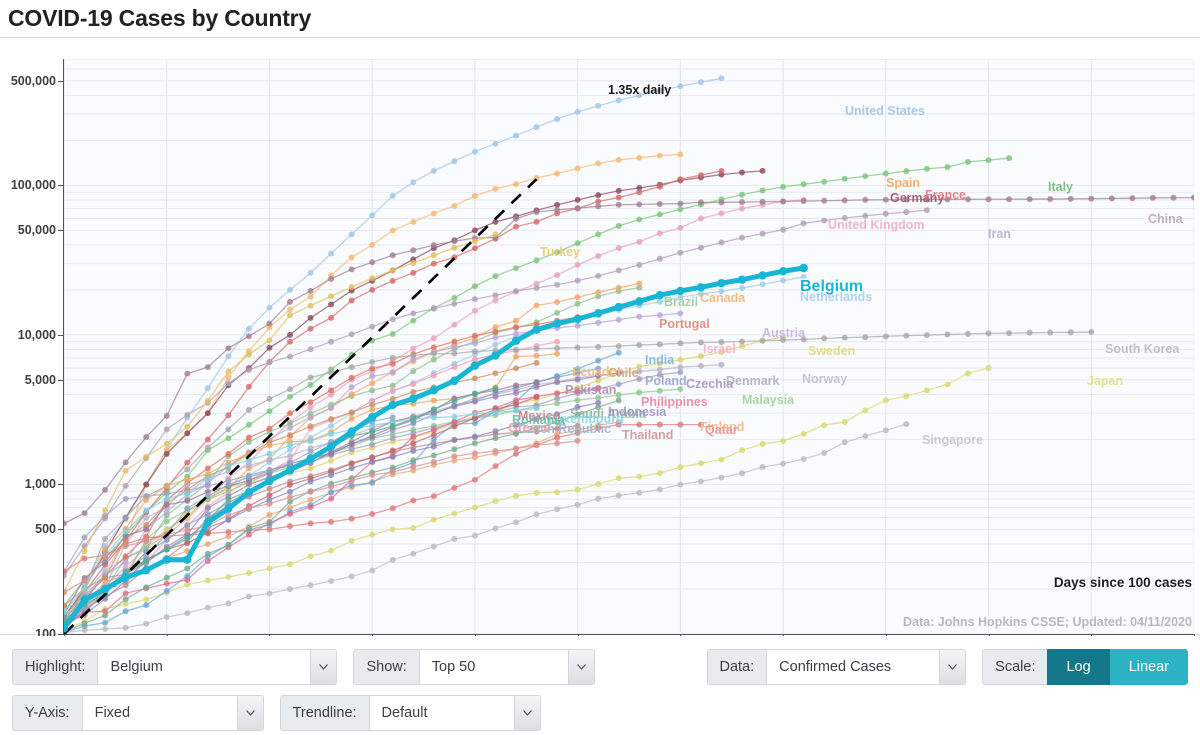 The height and width of the screenshot is (735, 1200). I want to click on y-axis-tick-label: 100,000, so click(33, 185).